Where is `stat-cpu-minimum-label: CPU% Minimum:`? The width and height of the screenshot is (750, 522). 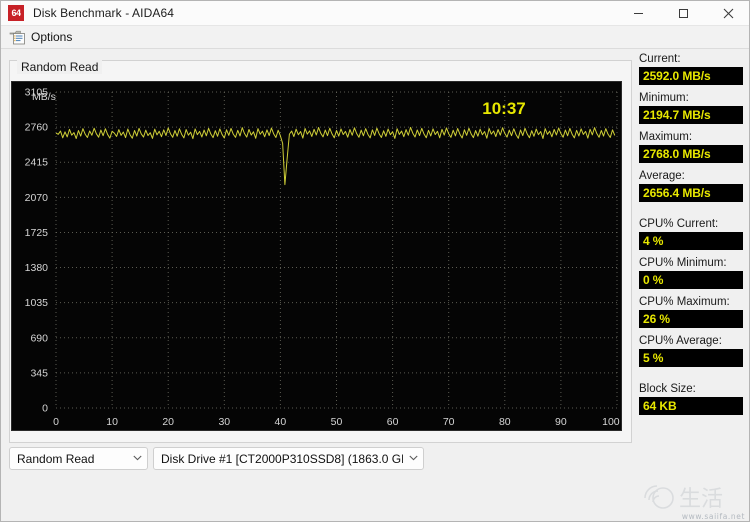
stat-cpu-minimum-label: CPU% Minimum: is located at coordinates (683, 263).